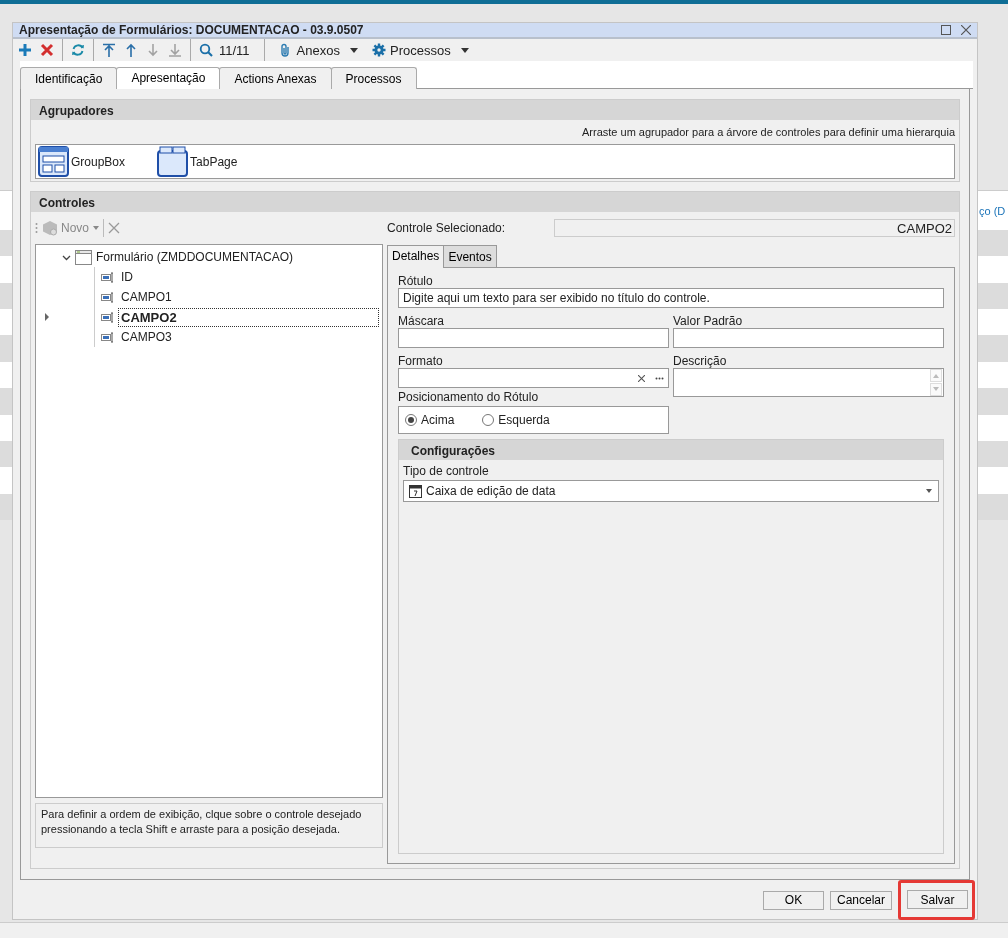 The width and height of the screenshot is (1008, 938). What do you see at coordinates (78, 50) in the screenshot?
I see `refresh-icon` at bounding box center [78, 50].